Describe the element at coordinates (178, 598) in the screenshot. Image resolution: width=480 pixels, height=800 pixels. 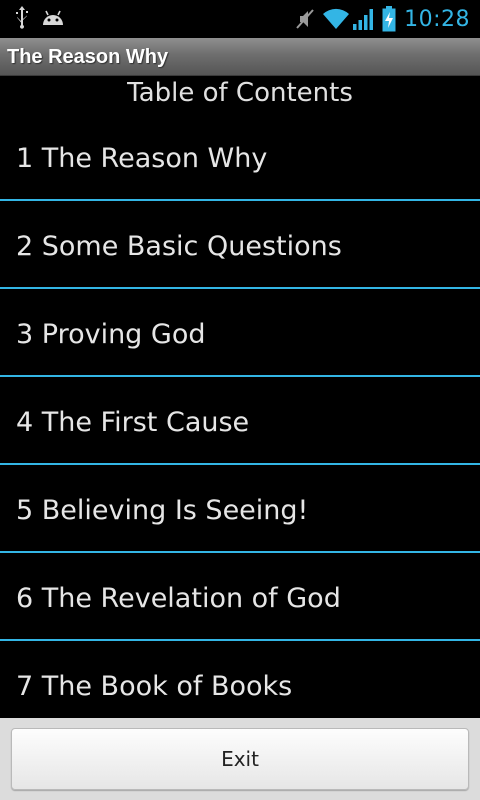
I see `toc-item-label: 6 The Revelation of God` at that location.